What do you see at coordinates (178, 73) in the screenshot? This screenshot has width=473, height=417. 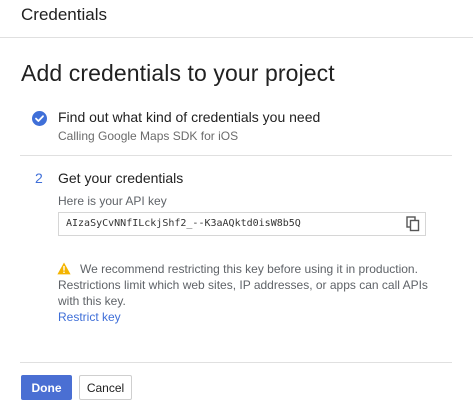 I see `page-title: Add credentials to your project` at bounding box center [178, 73].